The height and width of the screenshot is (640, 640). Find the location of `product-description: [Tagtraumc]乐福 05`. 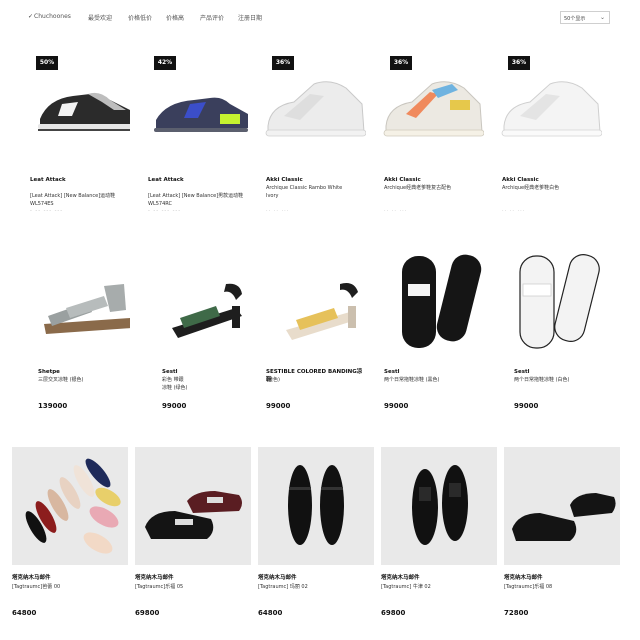

product-description: [Tagtraumc]乐福 05 is located at coordinates (159, 587).